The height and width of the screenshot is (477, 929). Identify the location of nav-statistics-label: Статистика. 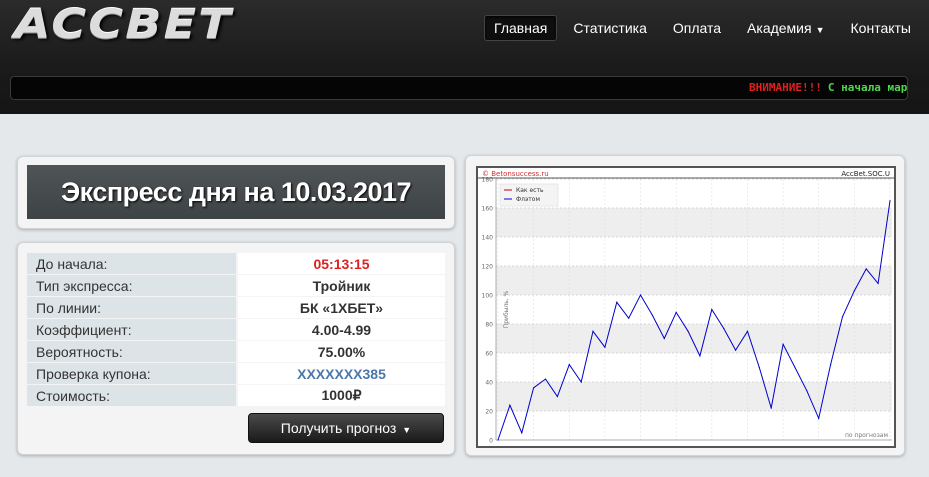
(610, 28).